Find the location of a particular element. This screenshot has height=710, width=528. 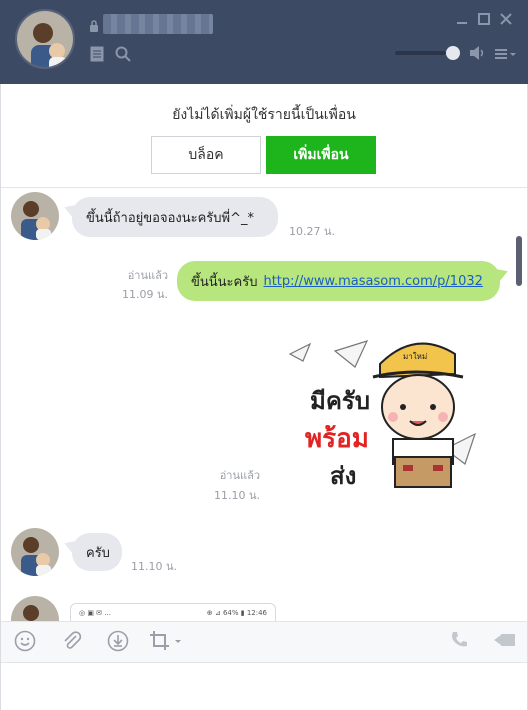

message-time: 11.09 น. is located at coordinates (144, 294).